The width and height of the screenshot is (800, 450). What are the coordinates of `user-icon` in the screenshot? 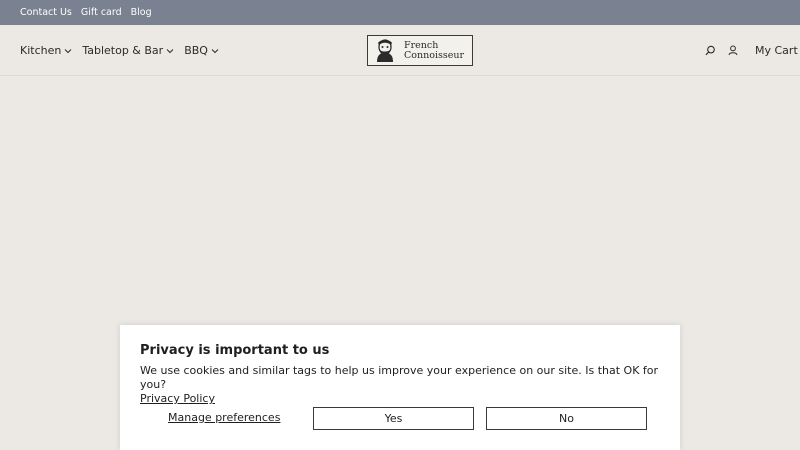 It's located at (733, 51).